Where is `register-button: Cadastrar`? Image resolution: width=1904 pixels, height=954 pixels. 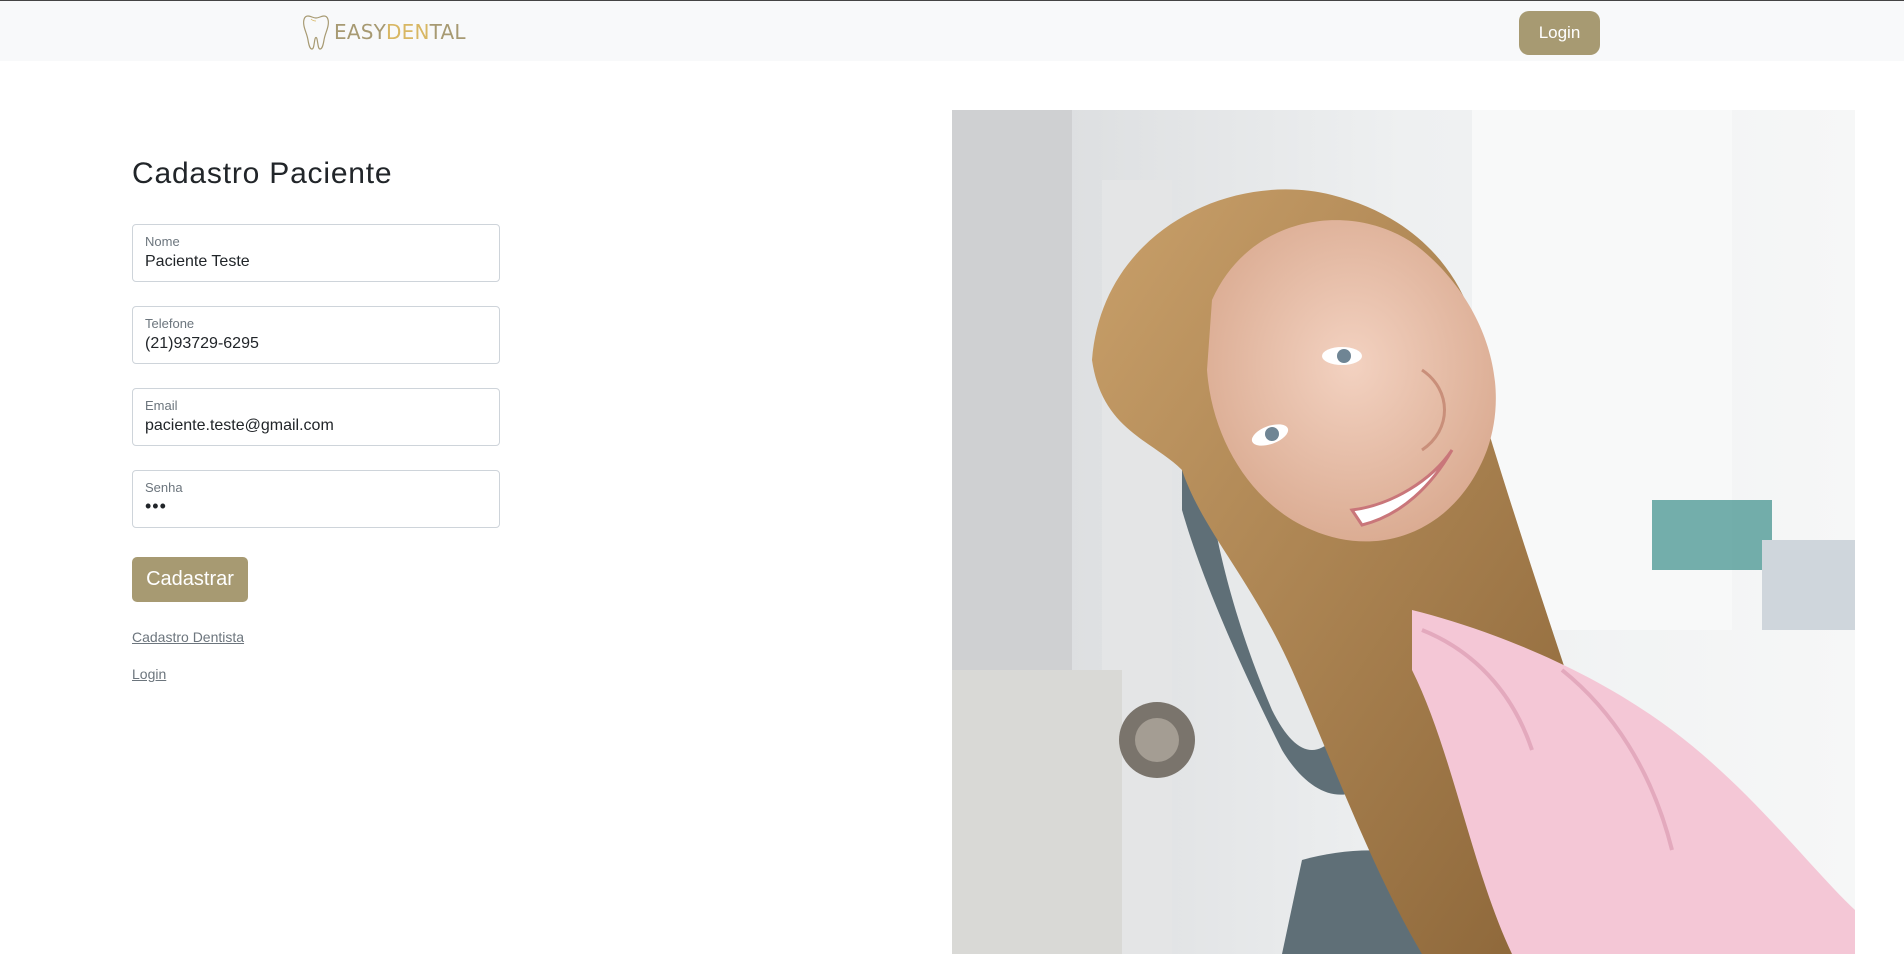 register-button: Cadastrar is located at coordinates (190, 579).